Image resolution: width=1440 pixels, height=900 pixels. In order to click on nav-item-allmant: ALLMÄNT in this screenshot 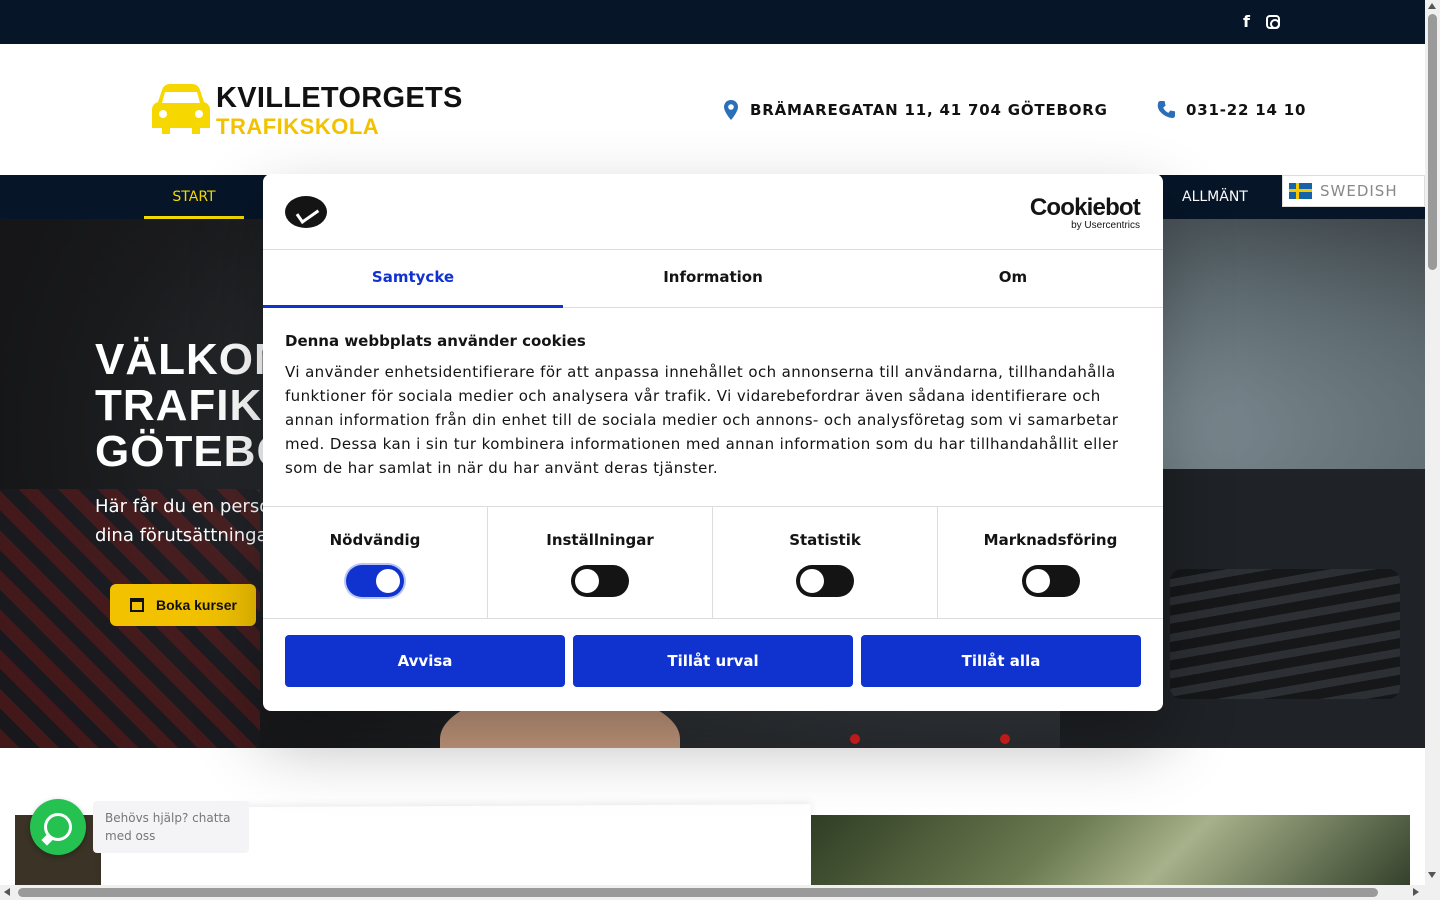, I will do `click(1215, 197)`.